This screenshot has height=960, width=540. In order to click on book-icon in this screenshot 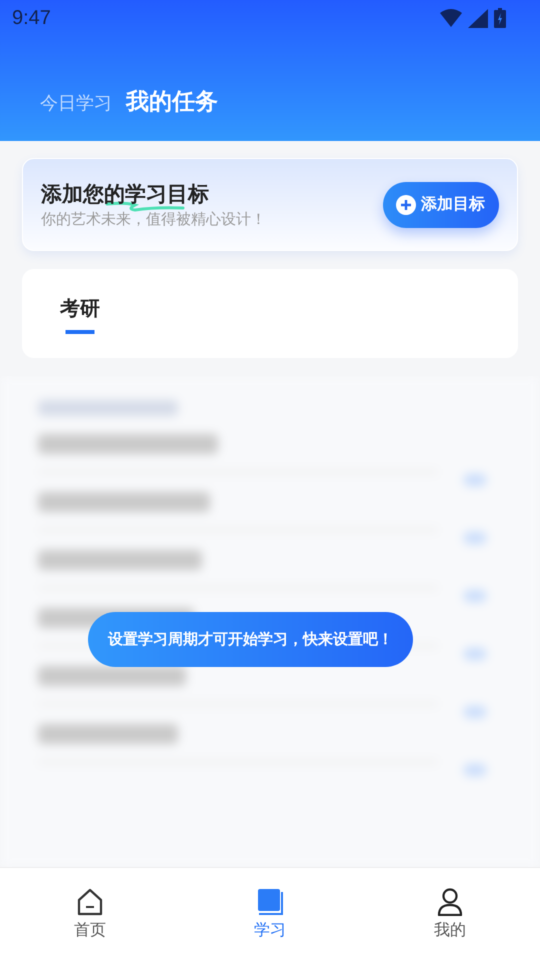, I will do `click(270, 902)`.